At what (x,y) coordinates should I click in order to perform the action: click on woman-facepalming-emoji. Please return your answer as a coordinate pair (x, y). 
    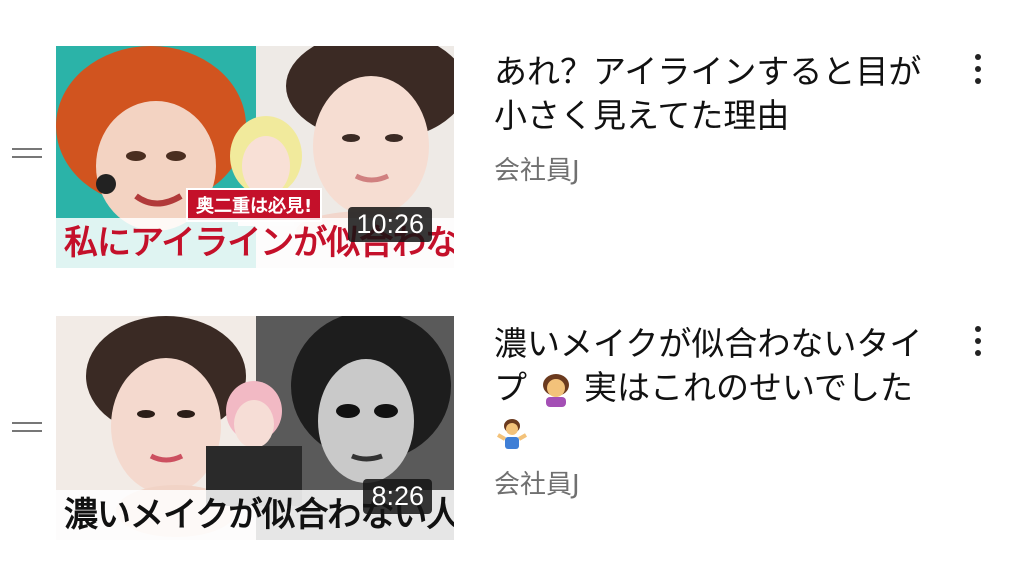
    Looking at the image, I should click on (556, 390).